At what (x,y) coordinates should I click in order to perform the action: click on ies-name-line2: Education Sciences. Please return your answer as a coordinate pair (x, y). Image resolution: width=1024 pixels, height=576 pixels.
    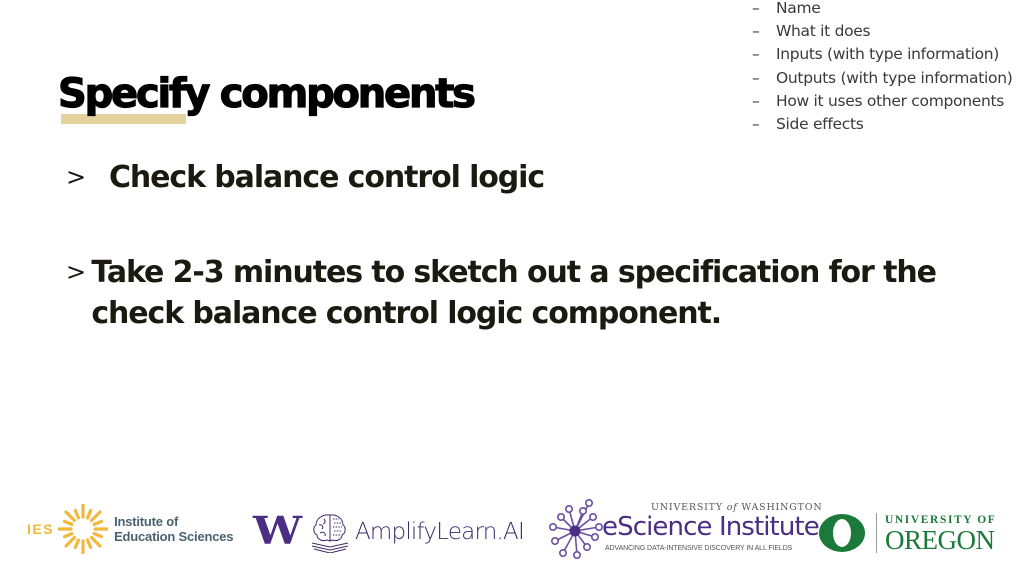
    Looking at the image, I should click on (174, 536).